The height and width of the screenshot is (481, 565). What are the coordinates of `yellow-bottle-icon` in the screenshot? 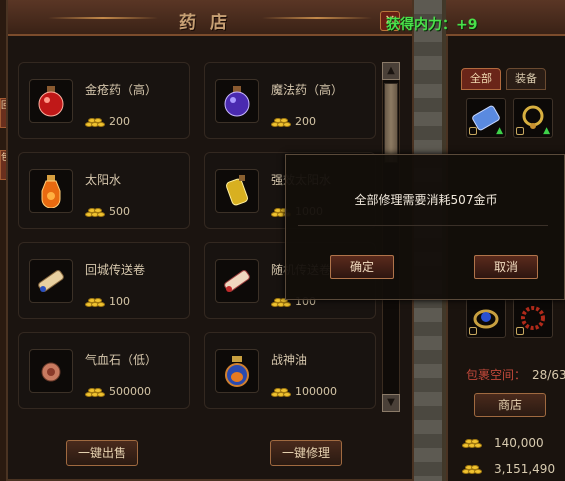 It's located at (237, 190).